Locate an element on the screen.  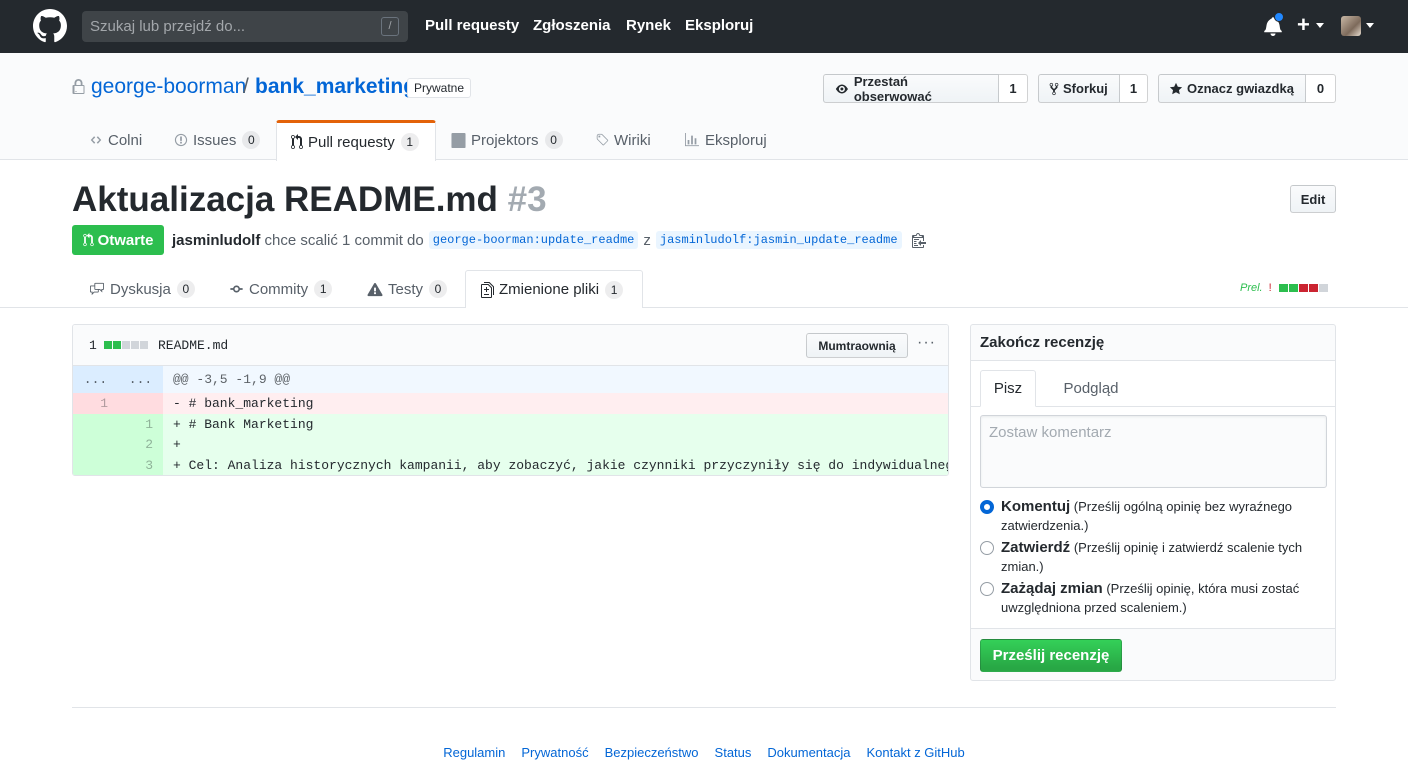
tab-insights-label: Eksploruj is located at coordinates (736, 140).